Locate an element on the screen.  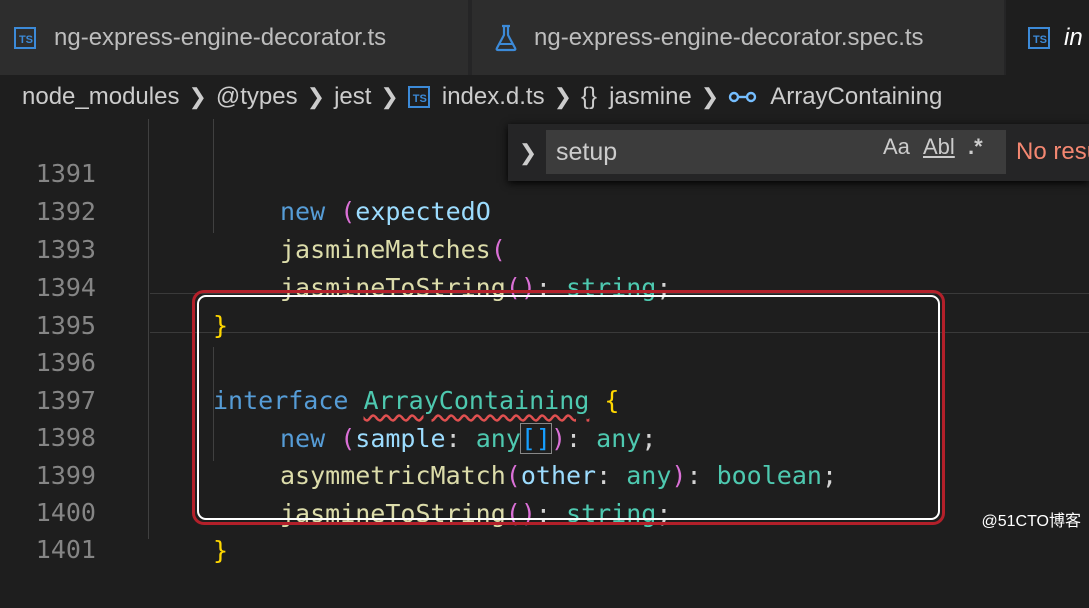
watermark: @51CTO博客 is located at coordinates (1031, 521).